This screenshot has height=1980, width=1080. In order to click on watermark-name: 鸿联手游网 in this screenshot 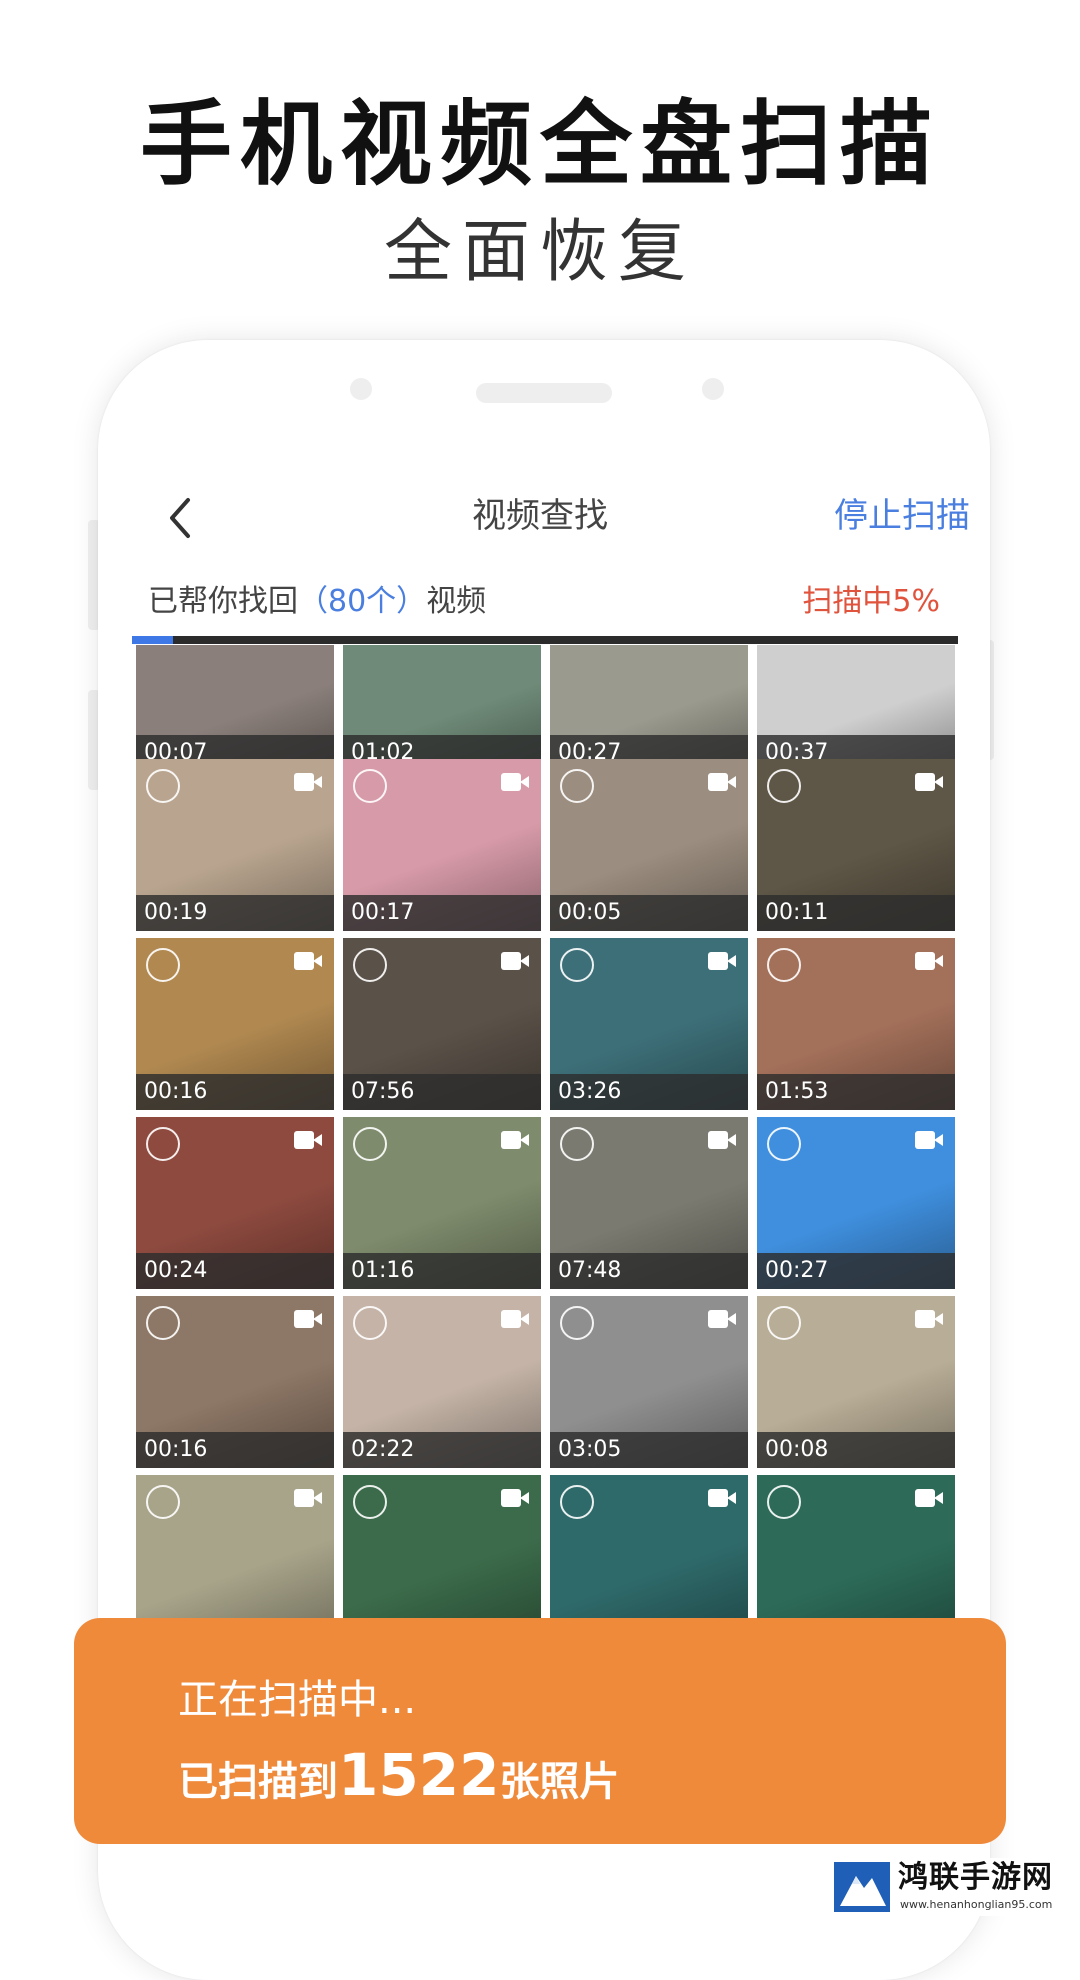, I will do `click(975, 1877)`.